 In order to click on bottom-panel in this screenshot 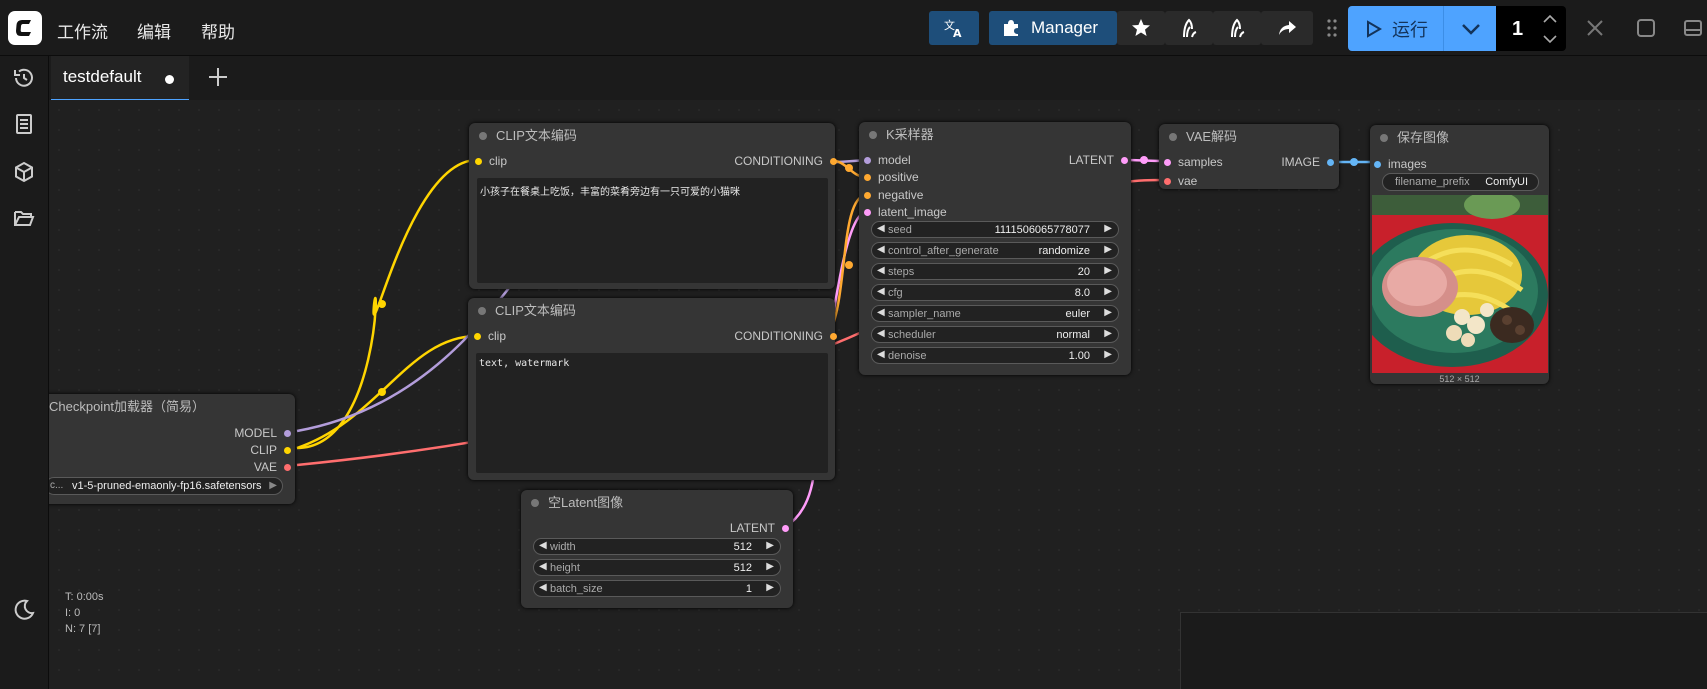, I will do `click(1443, 650)`.